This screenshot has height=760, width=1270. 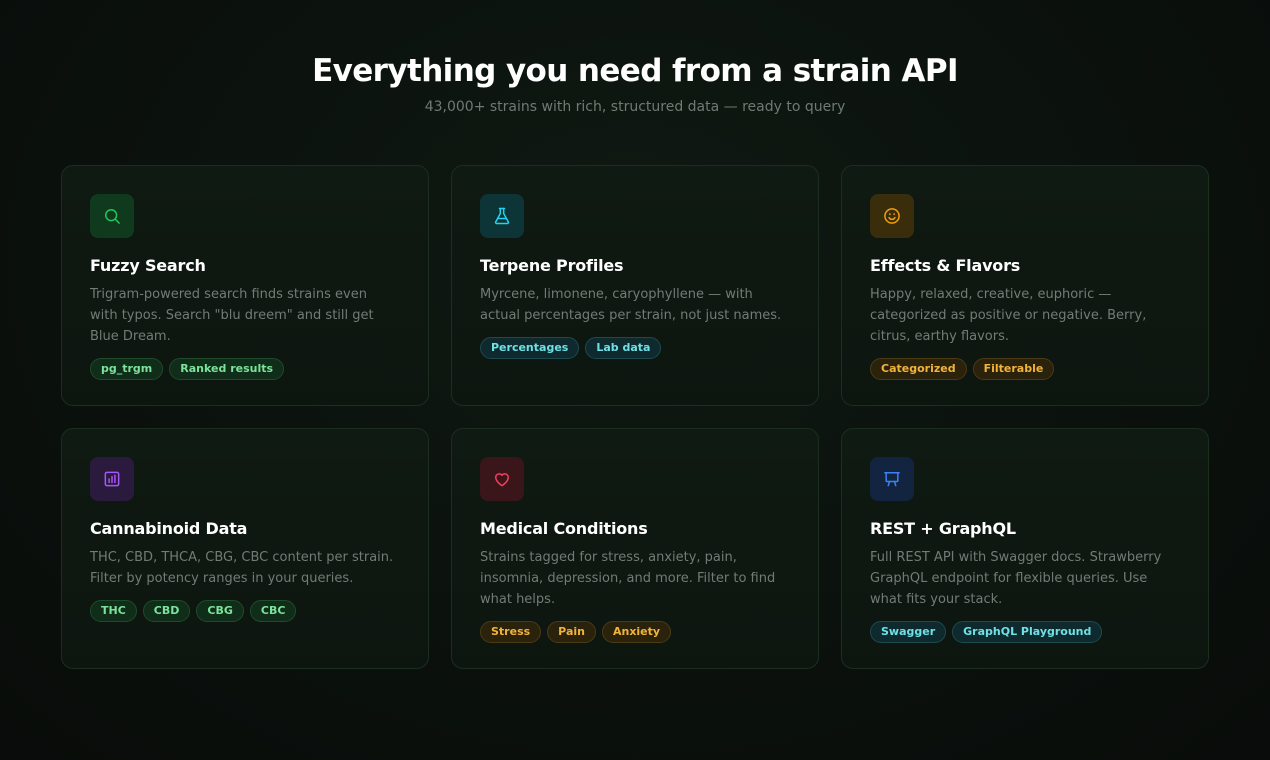 What do you see at coordinates (245, 611) in the screenshot?
I see `tag-list: THC CBD CBG CBC` at bounding box center [245, 611].